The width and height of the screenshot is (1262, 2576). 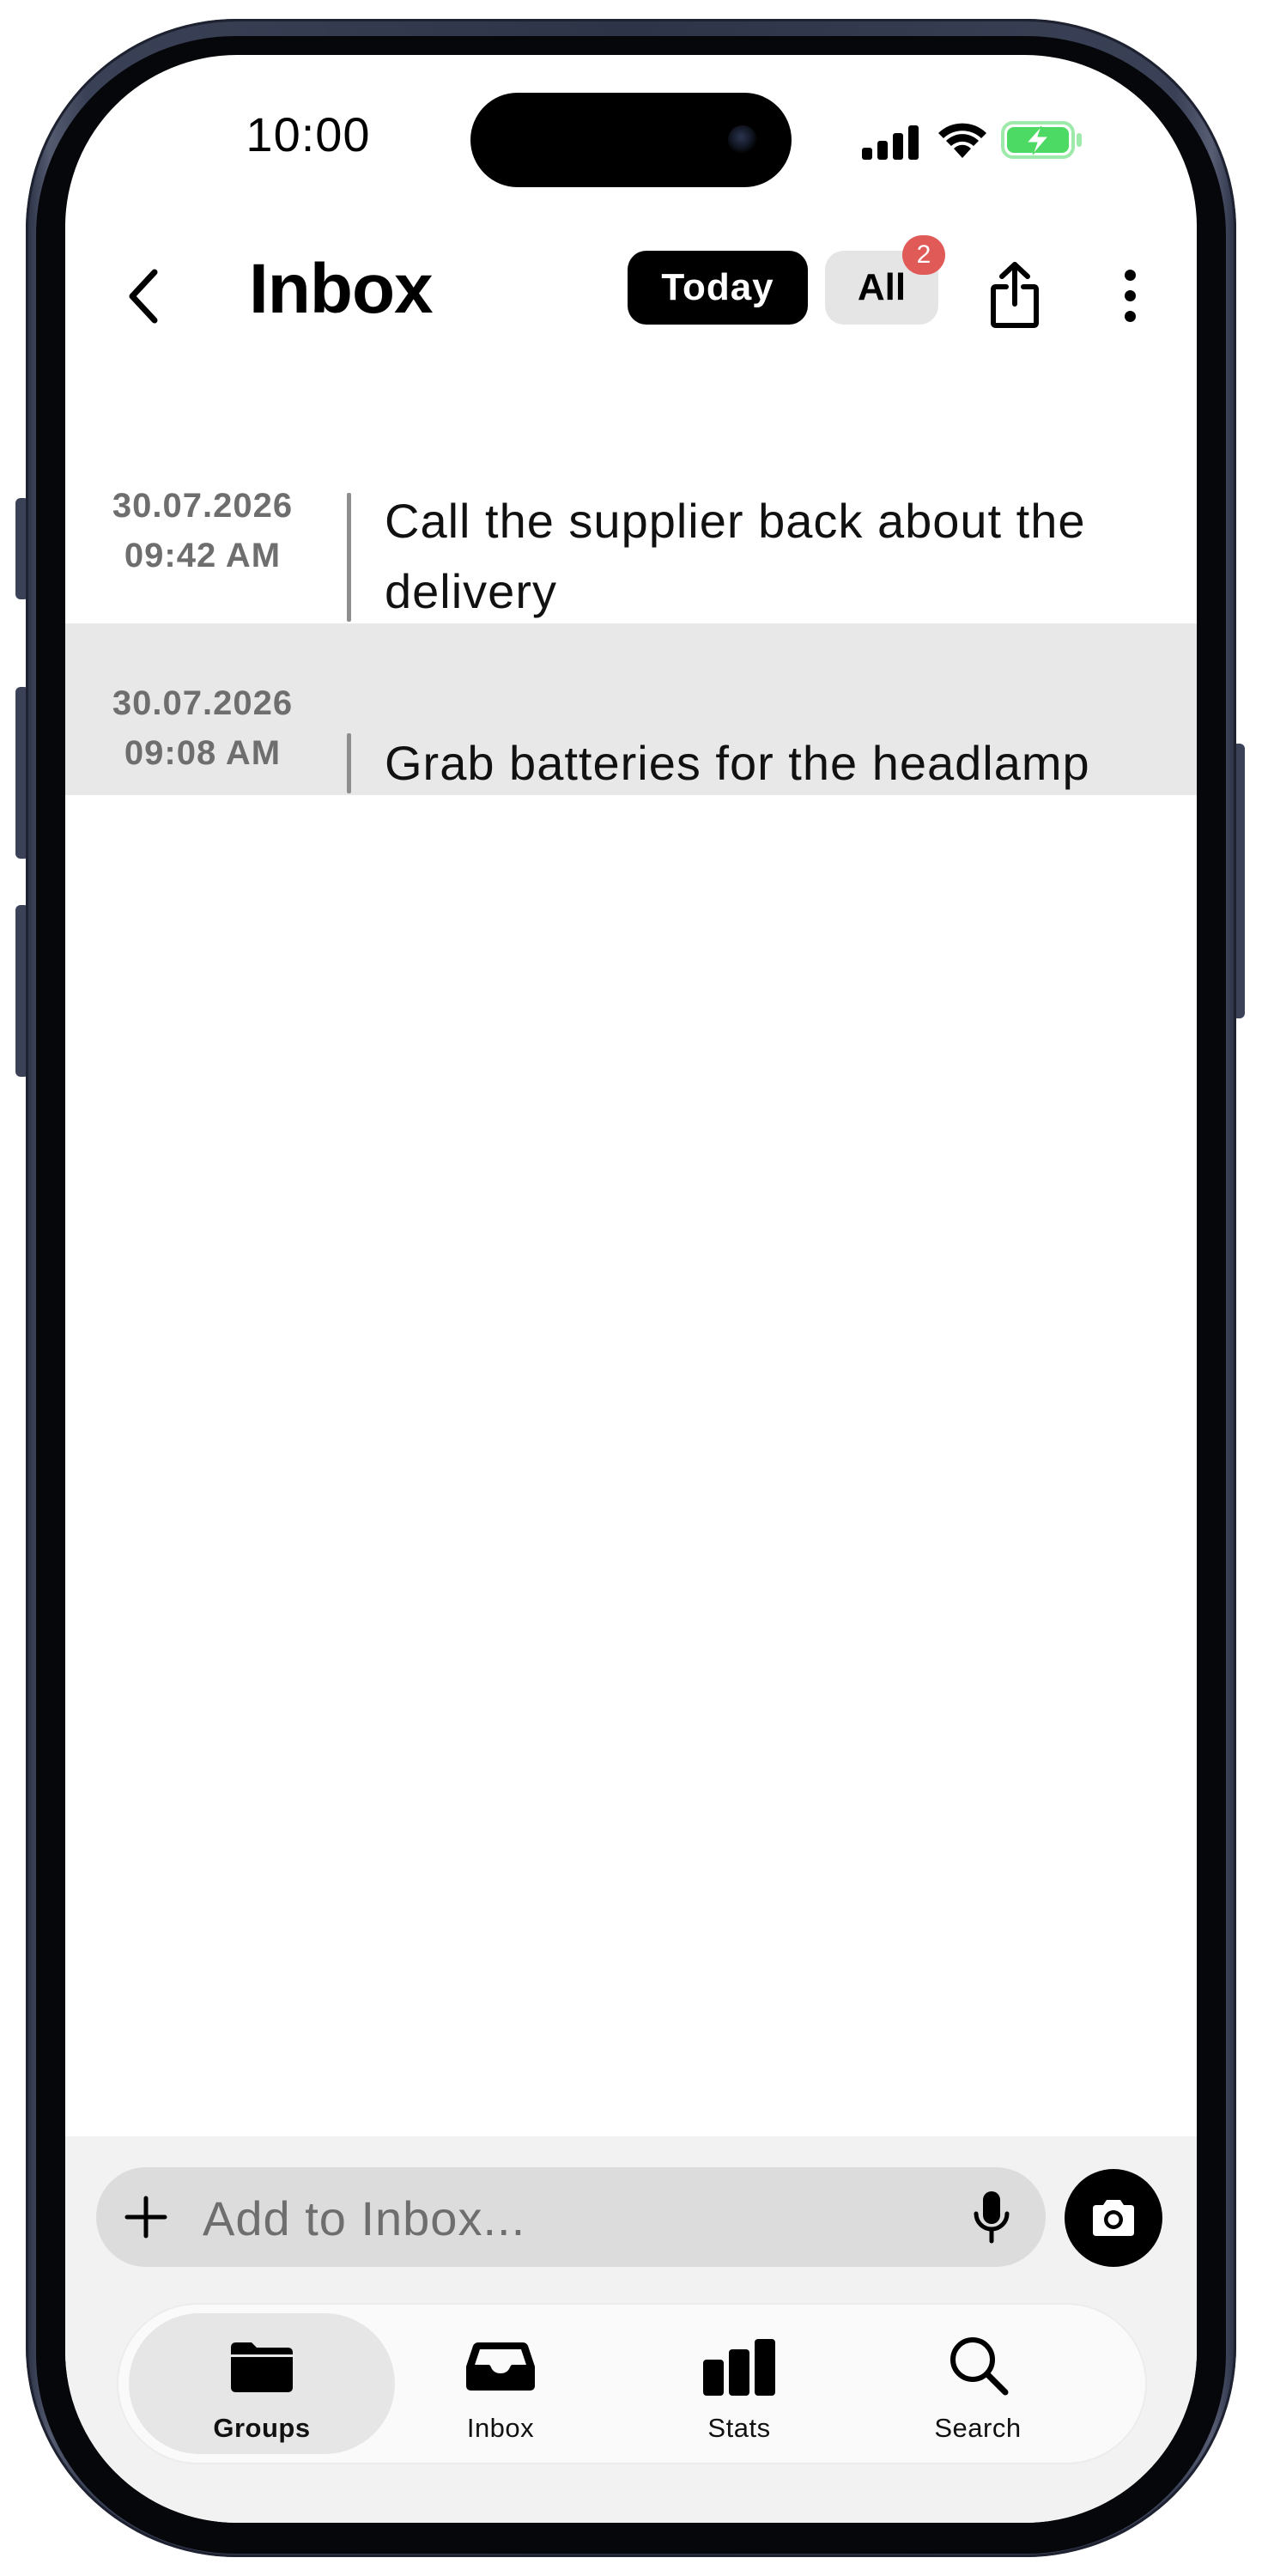 I want to click on front-camera, so click(x=742, y=140).